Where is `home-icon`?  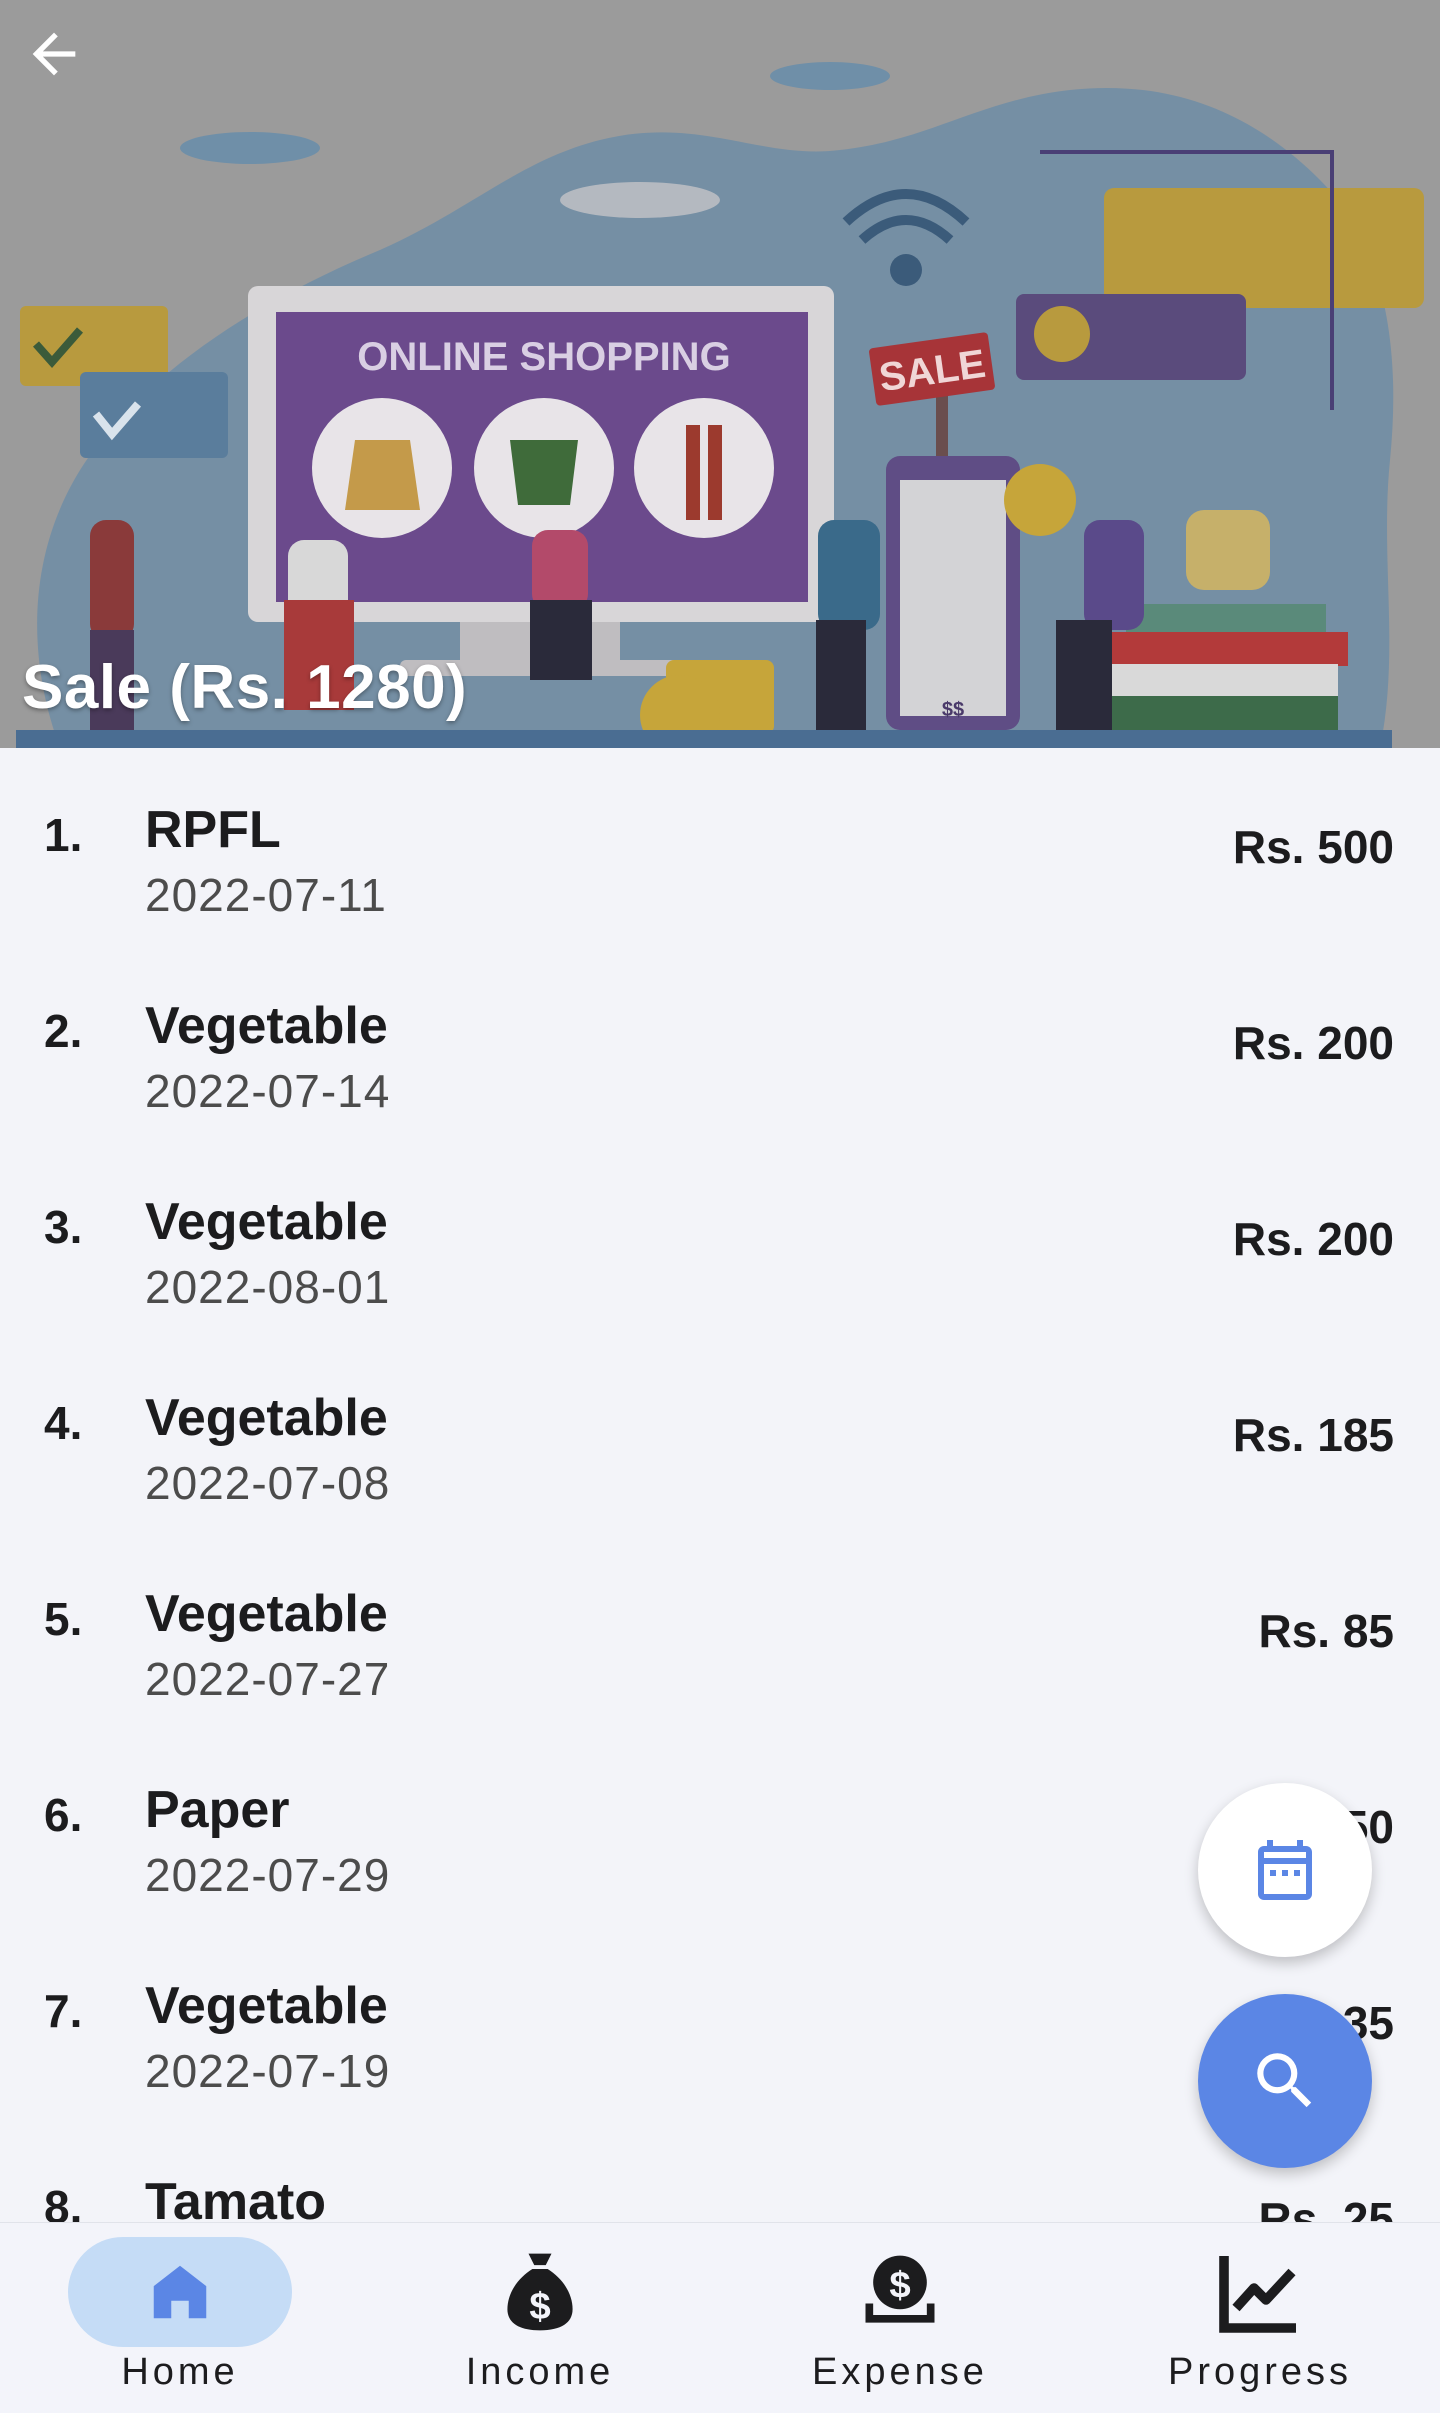 home-icon is located at coordinates (180, 2292).